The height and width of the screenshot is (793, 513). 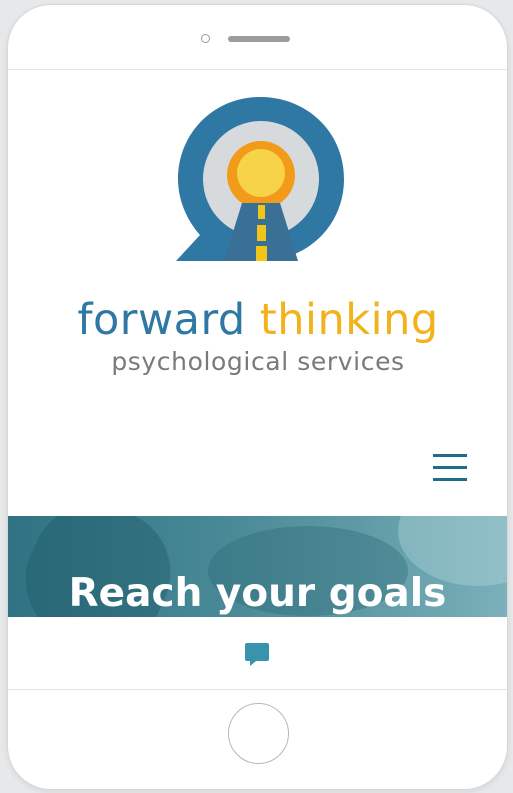 I want to click on speaker-grille, so click(x=259, y=39).